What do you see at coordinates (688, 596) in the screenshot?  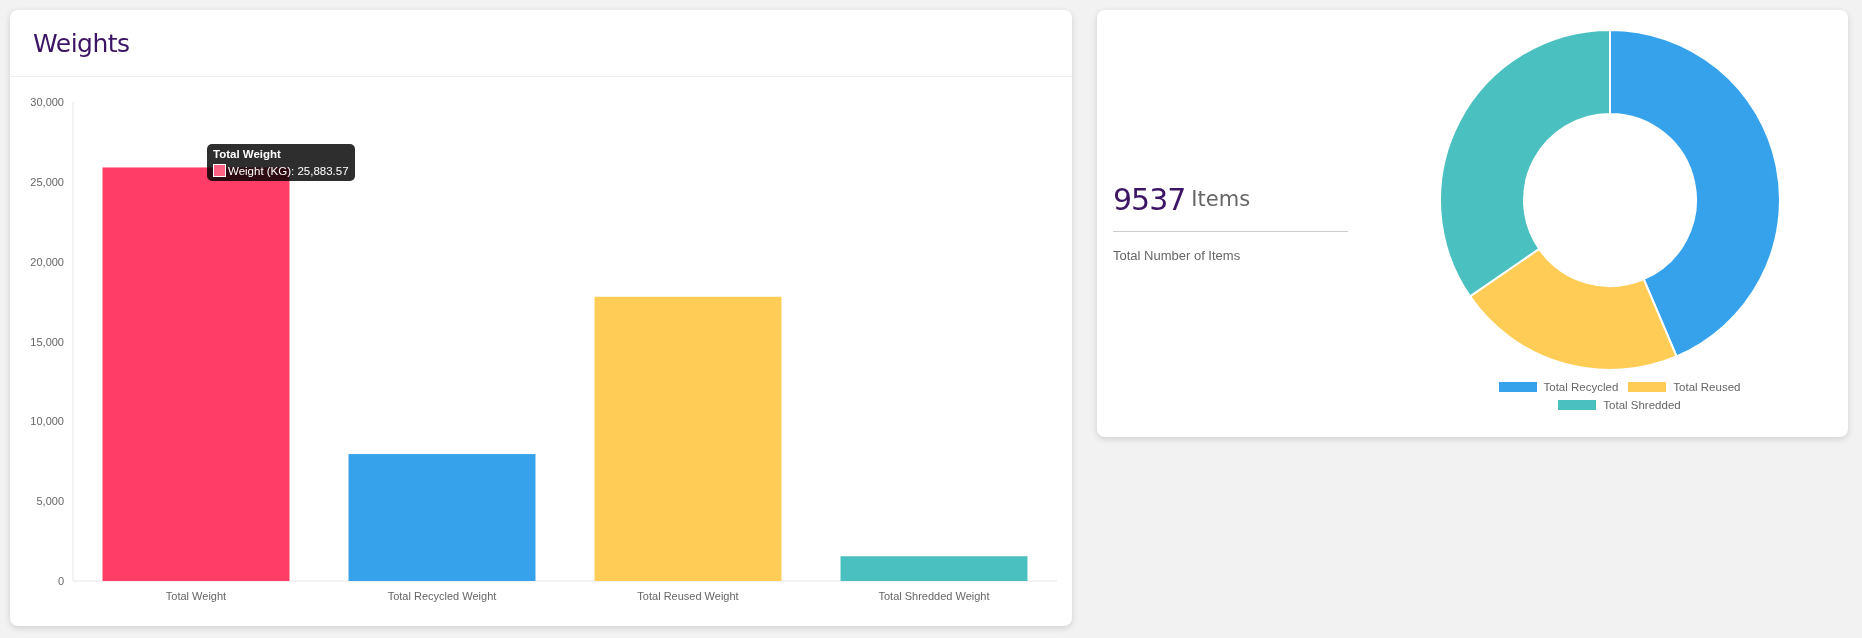 I see `category-label: Total Reused Weight` at bounding box center [688, 596].